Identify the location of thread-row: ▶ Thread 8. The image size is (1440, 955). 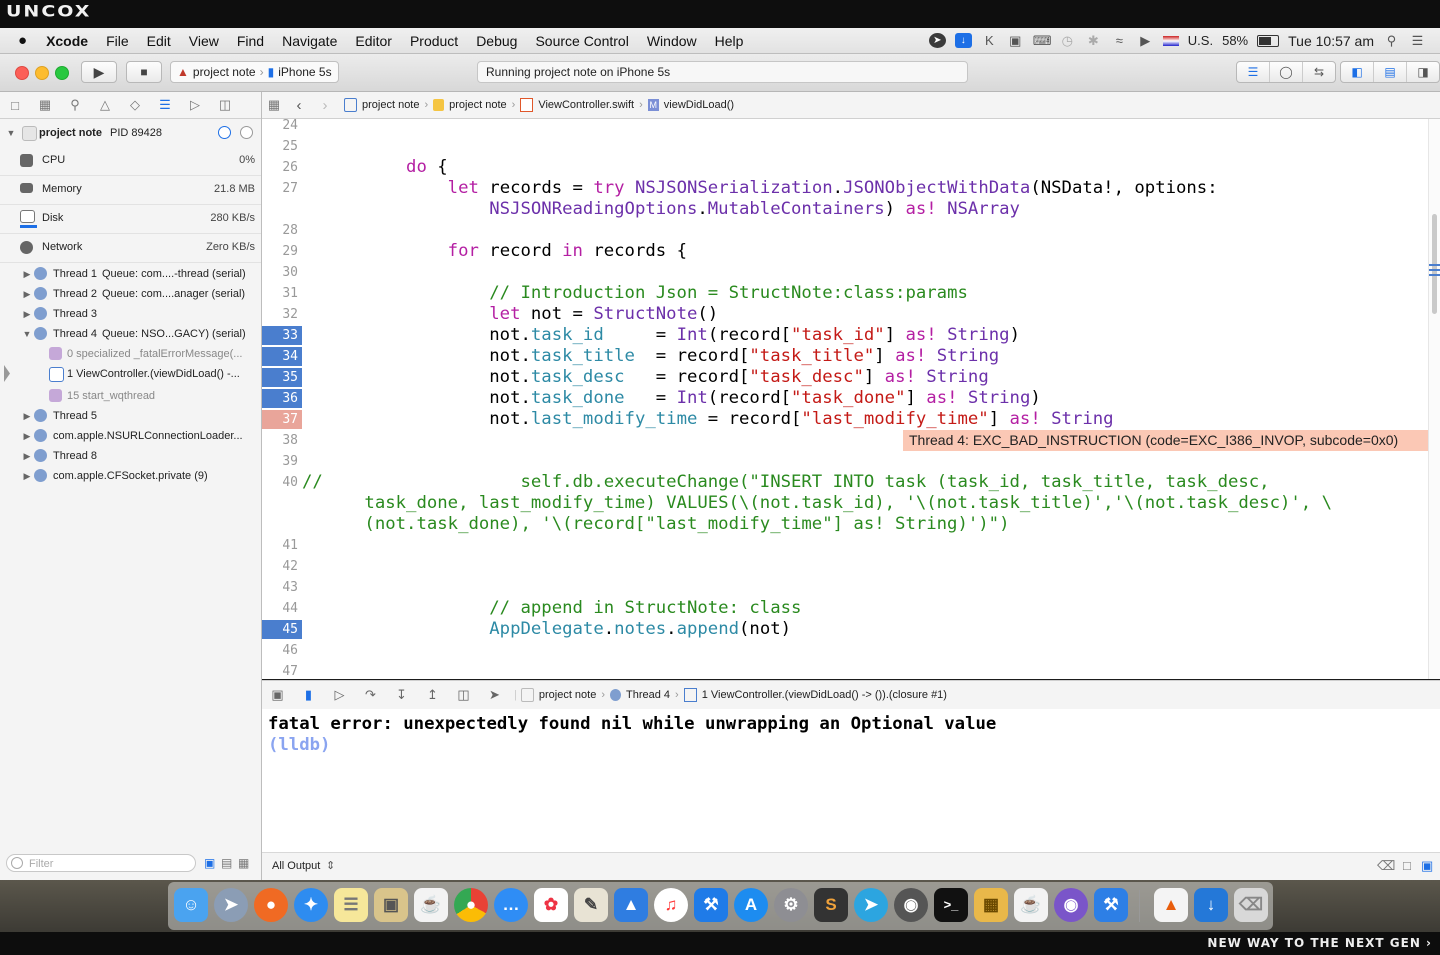
(130, 456).